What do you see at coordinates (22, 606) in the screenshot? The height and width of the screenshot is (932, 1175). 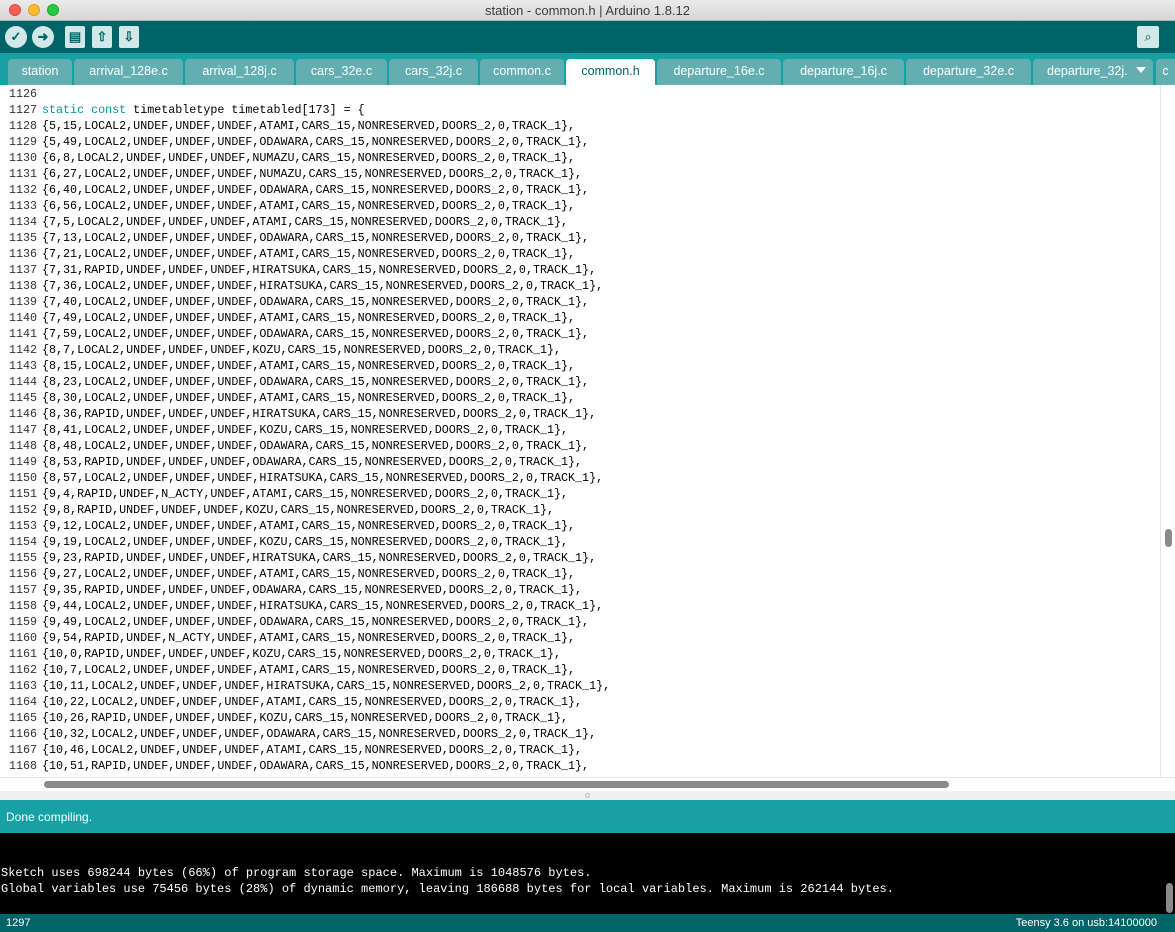 I see `line-number: 1158` at bounding box center [22, 606].